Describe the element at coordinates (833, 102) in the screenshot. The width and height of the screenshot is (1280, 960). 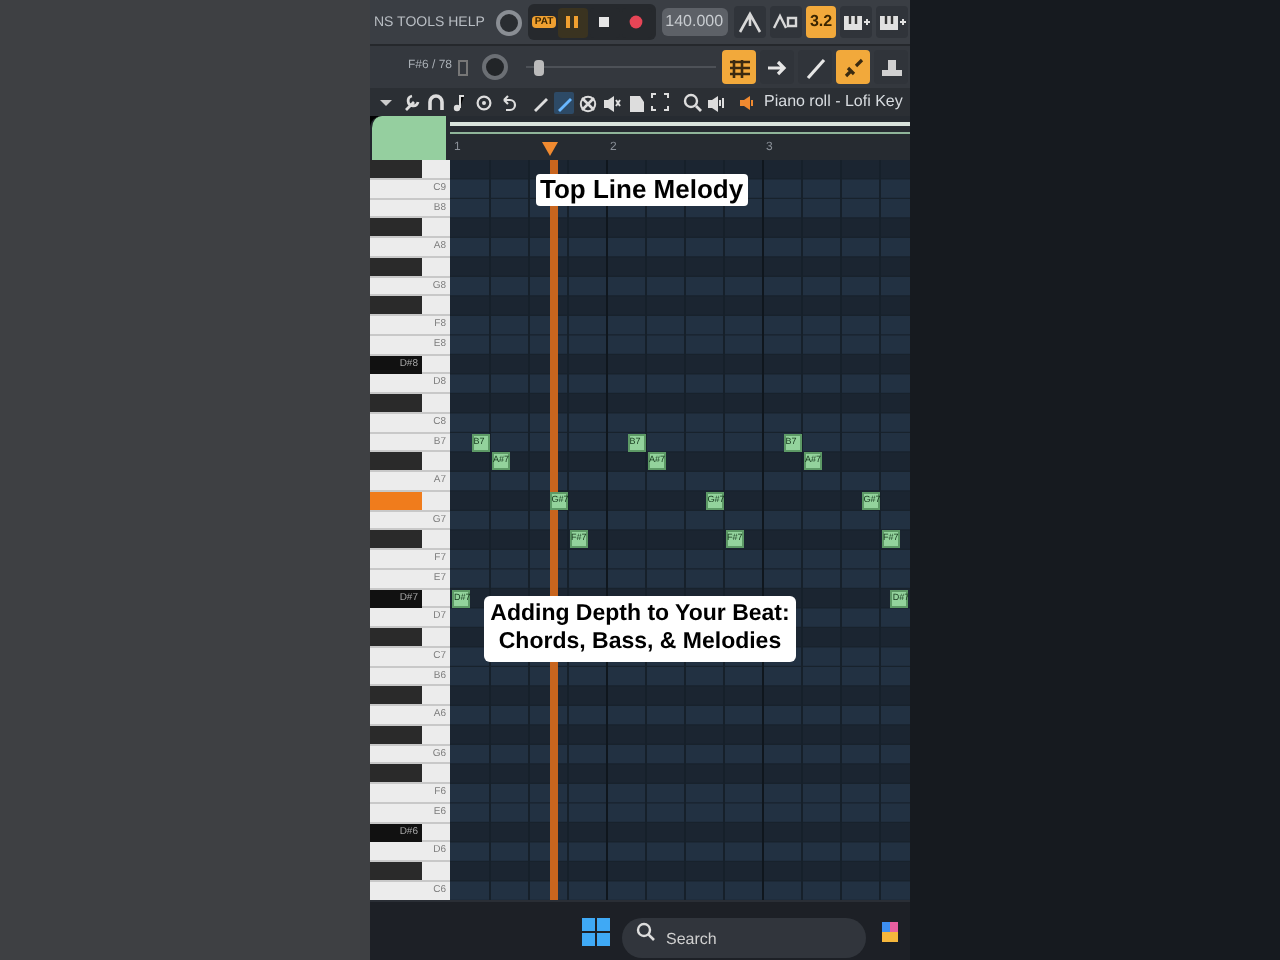
I see `piano-roll-title: Piano roll - Lofi Key` at that location.